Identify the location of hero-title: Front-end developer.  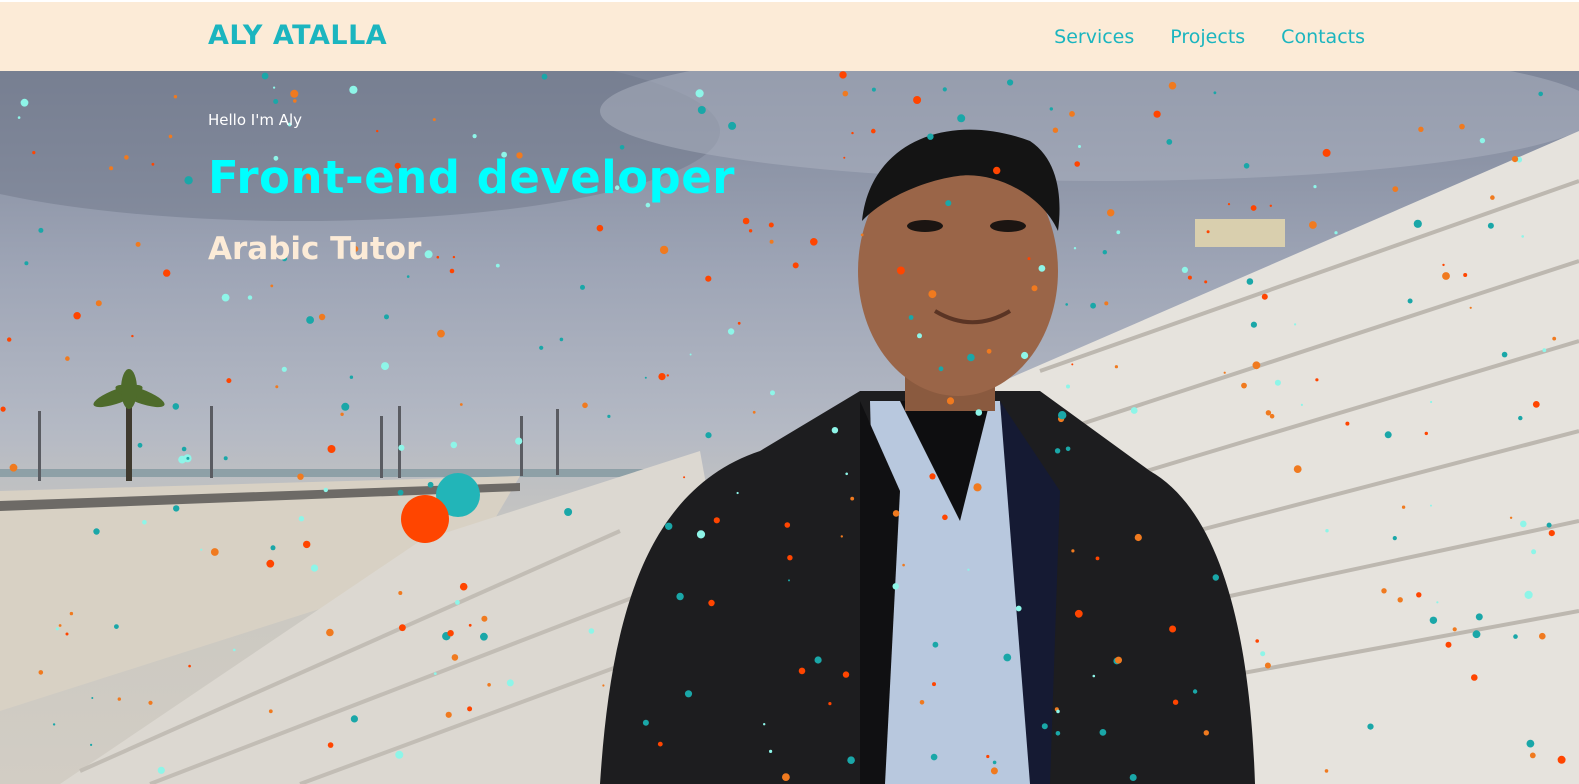
(471, 177).